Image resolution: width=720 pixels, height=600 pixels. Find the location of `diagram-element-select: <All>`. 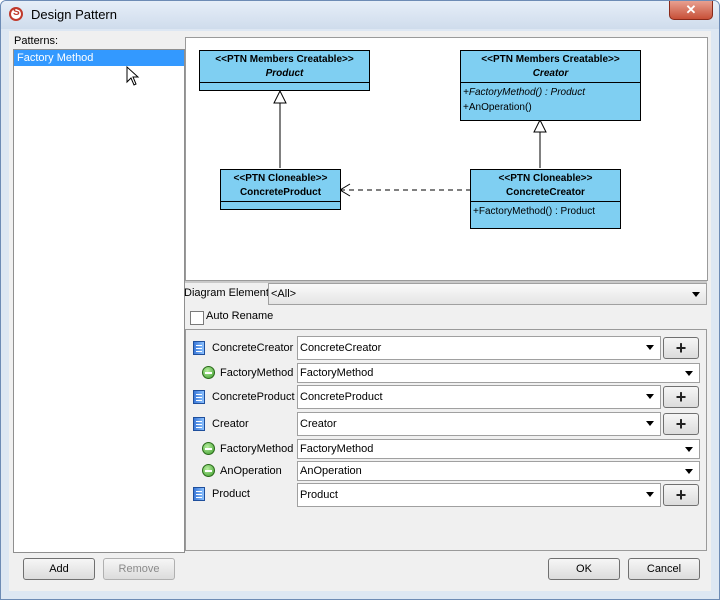

diagram-element-select: <All> is located at coordinates (487, 294).